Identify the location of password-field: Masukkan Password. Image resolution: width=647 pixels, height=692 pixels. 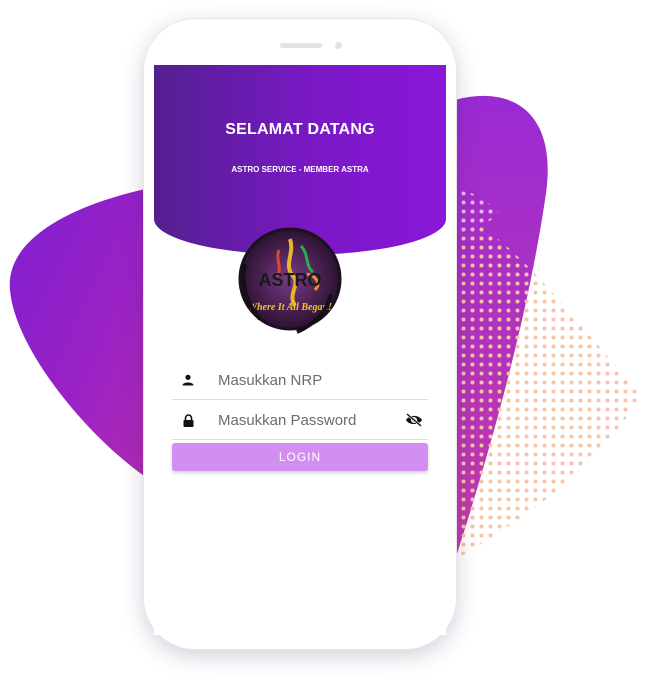
(300, 420).